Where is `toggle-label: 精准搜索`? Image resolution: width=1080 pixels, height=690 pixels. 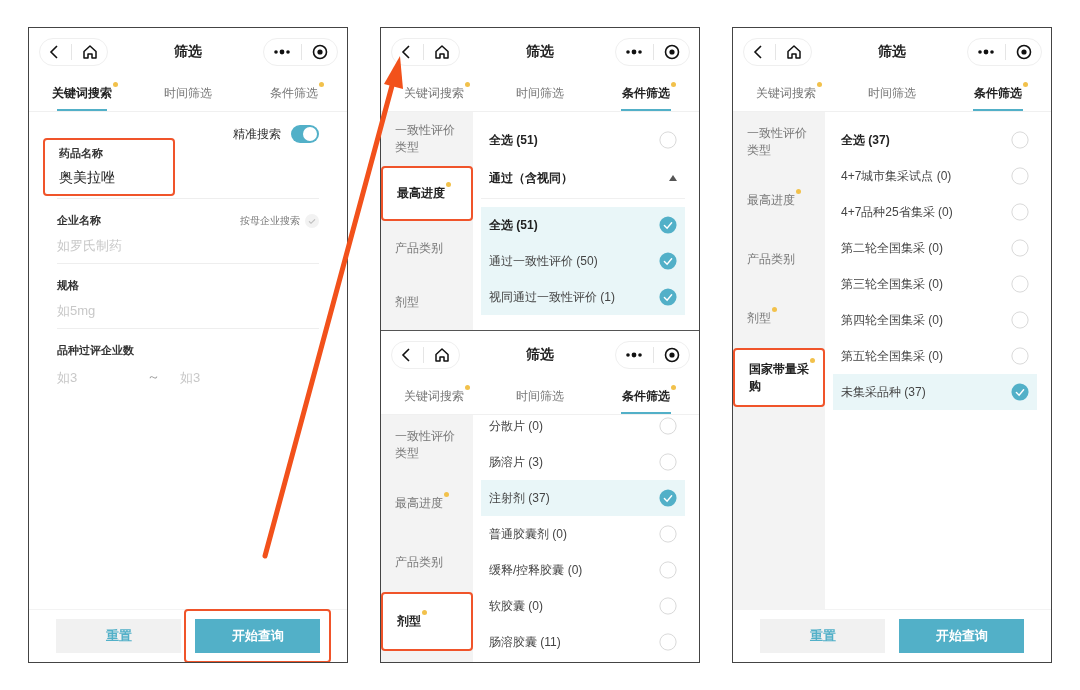 toggle-label: 精准搜索 is located at coordinates (257, 134).